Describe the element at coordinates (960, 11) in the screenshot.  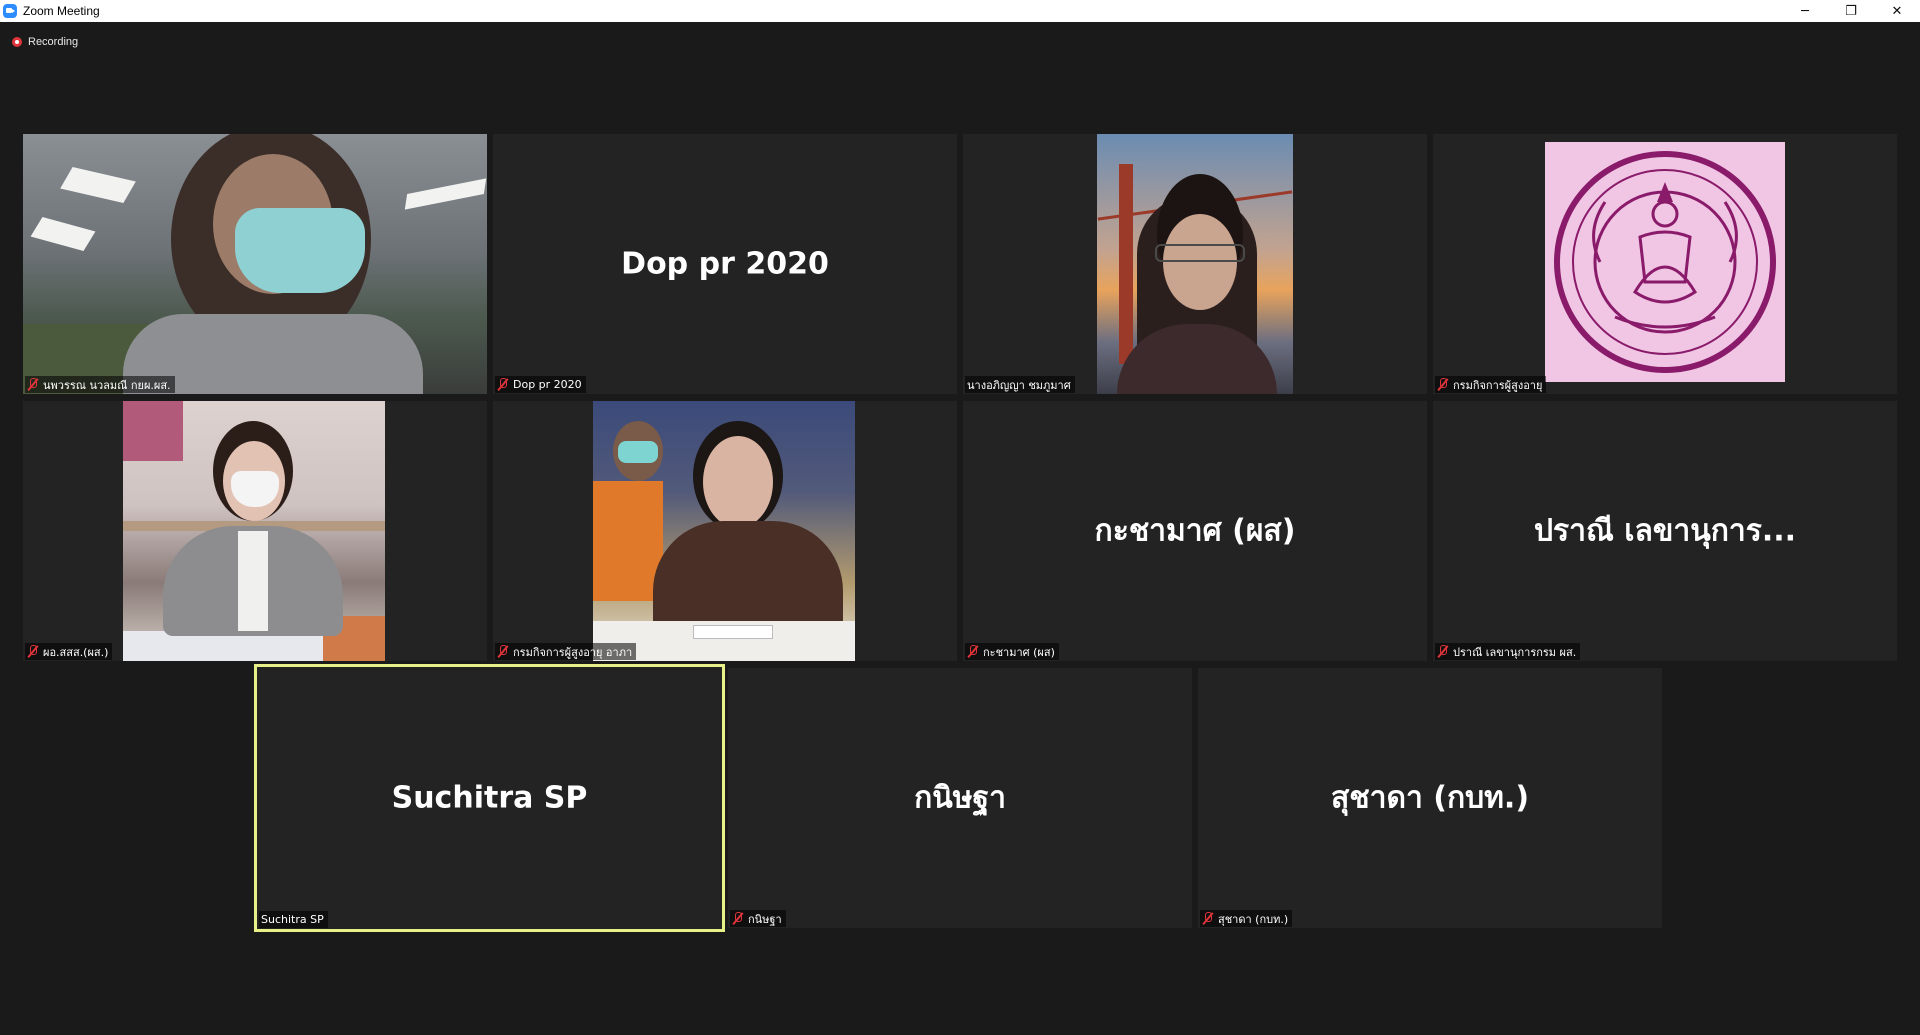
I see `title-bar: Zoom Meeting ─ ❐ ✕` at that location.